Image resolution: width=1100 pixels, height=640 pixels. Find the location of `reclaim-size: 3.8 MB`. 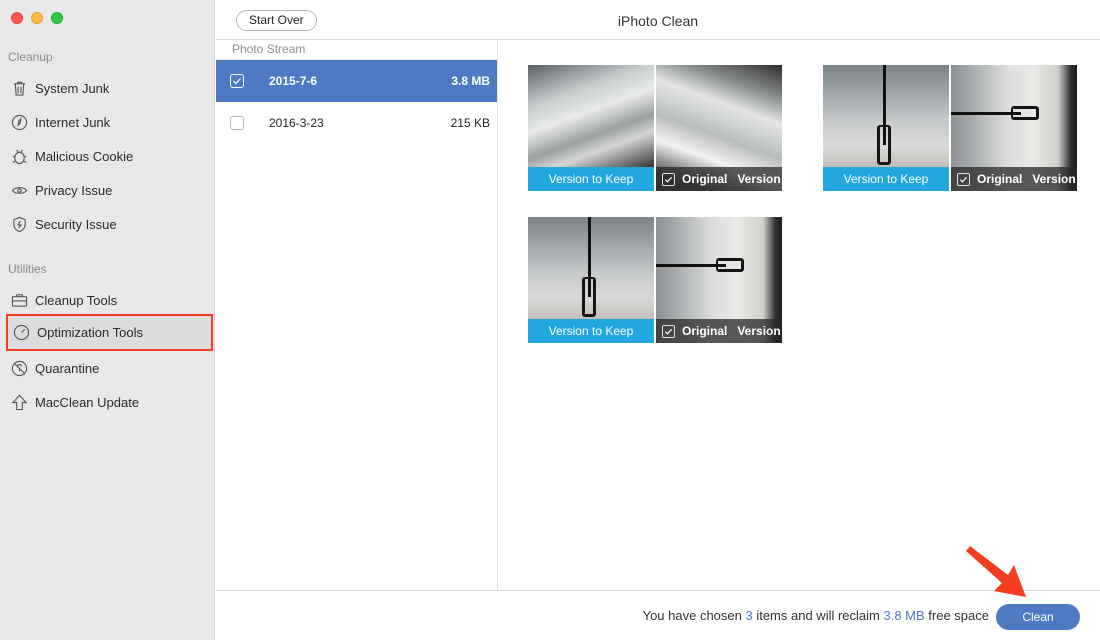

reclaim-size: 3.8 MB is located at coordinates (904, 615).